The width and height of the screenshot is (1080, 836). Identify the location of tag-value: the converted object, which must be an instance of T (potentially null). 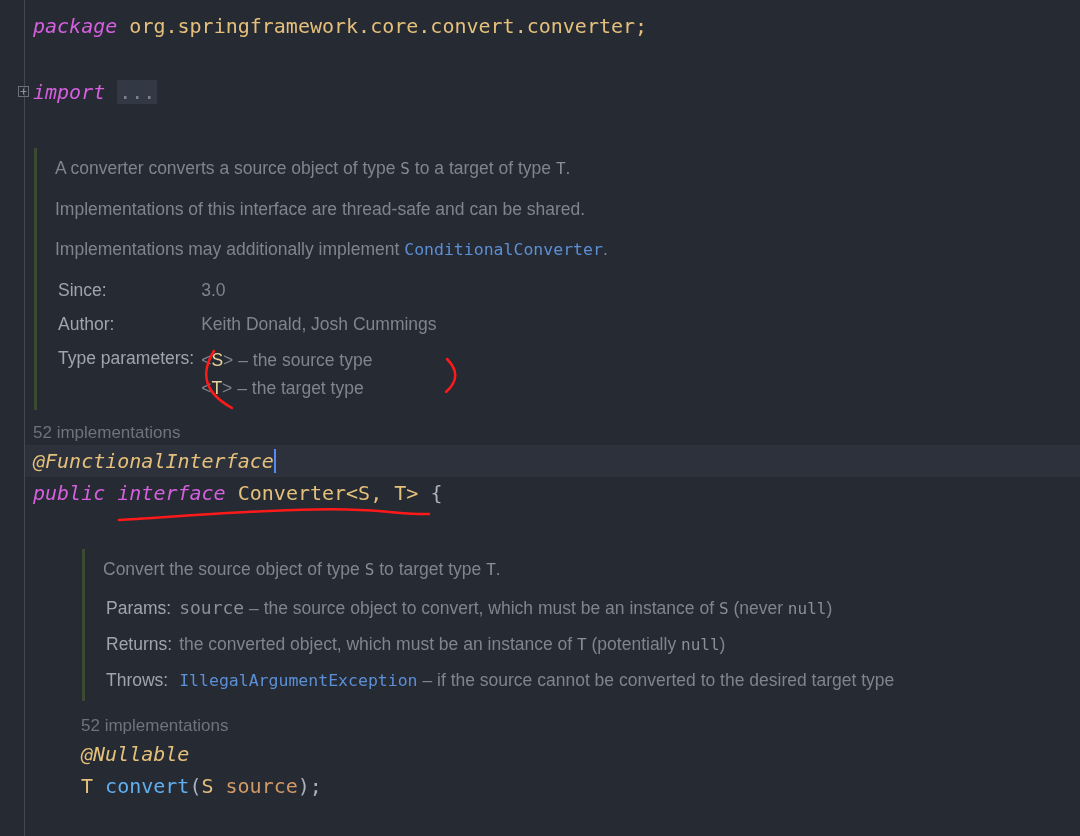
(452, 644).